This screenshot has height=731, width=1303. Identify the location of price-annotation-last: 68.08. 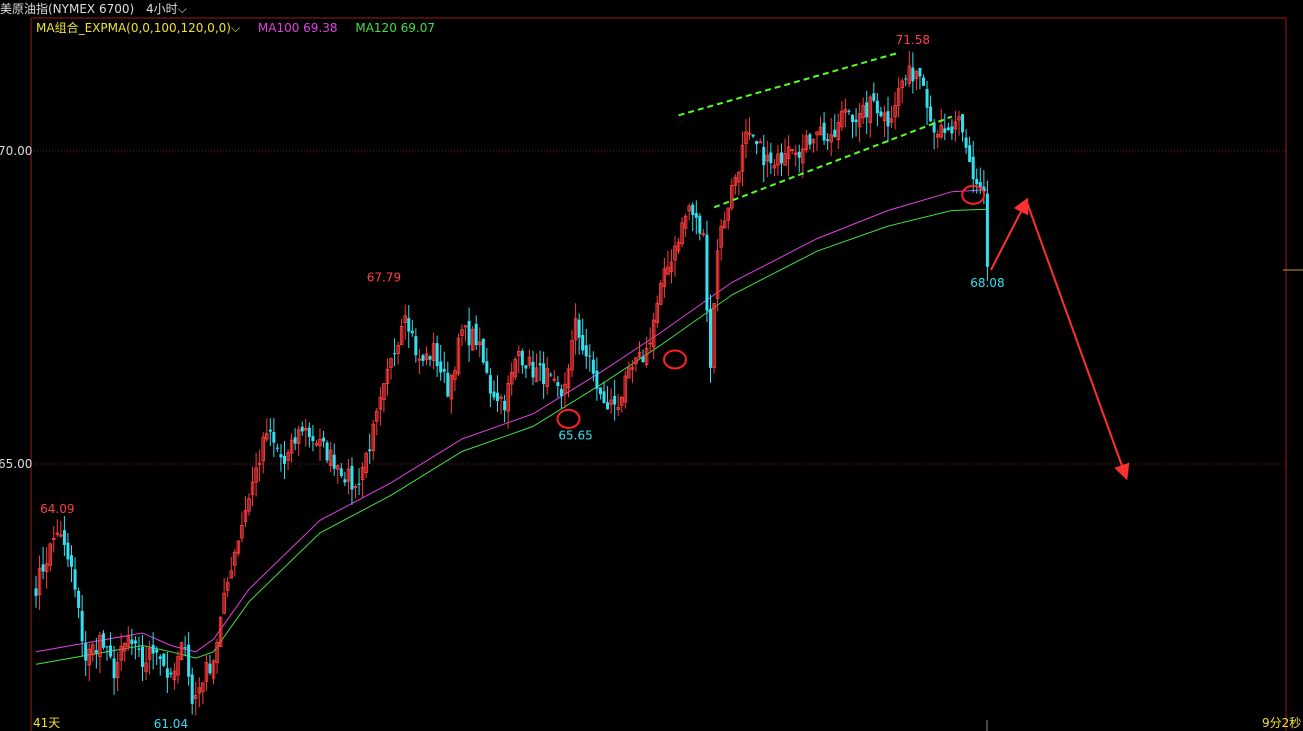
(987, 283).